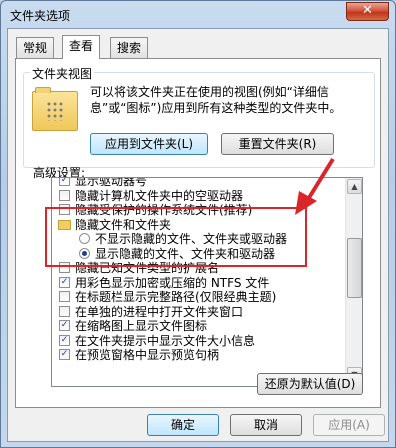  I want to click on radio-unchecked, so click(84, 238).